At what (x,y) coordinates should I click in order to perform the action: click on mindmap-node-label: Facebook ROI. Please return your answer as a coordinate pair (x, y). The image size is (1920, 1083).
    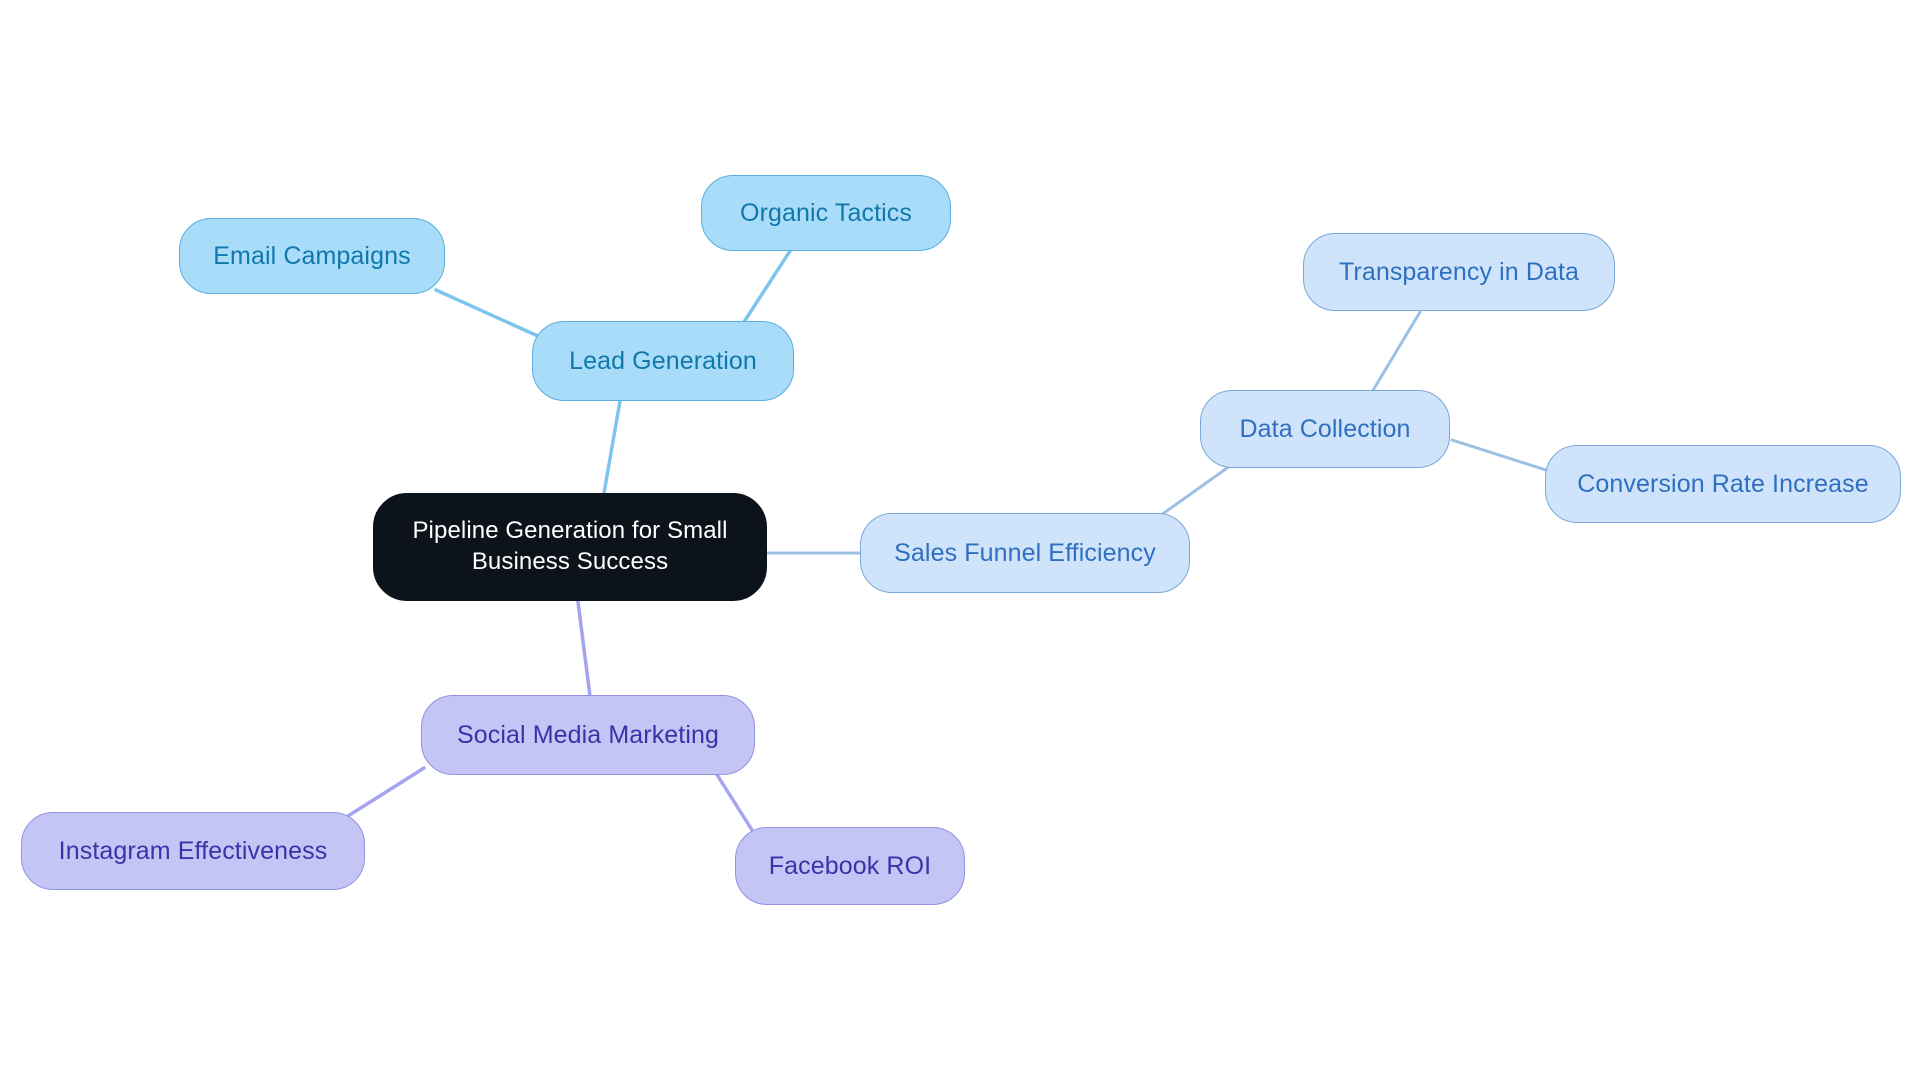
    Looking at the image, I should click on (850, 866).